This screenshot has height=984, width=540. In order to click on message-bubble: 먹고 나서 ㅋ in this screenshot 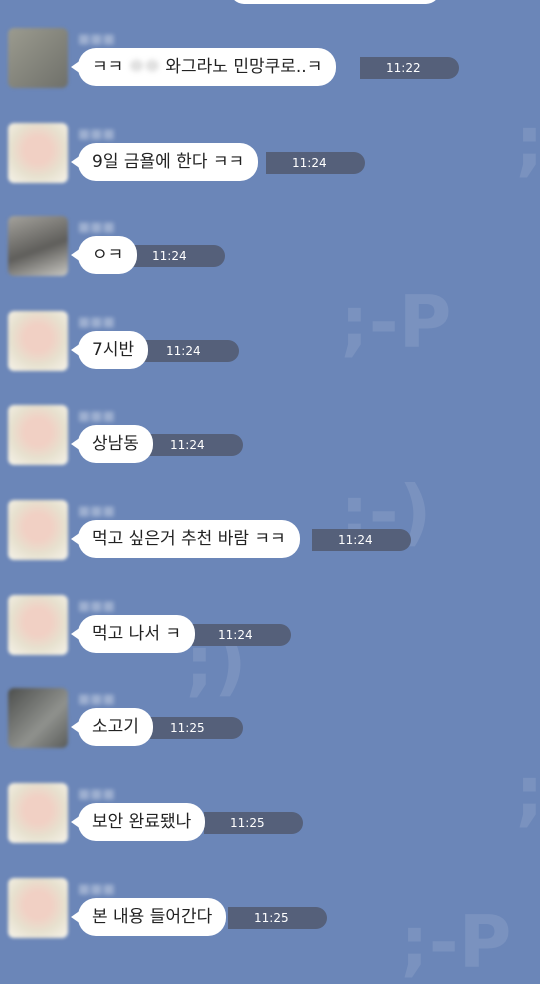, I will do `click(133, 634)`.